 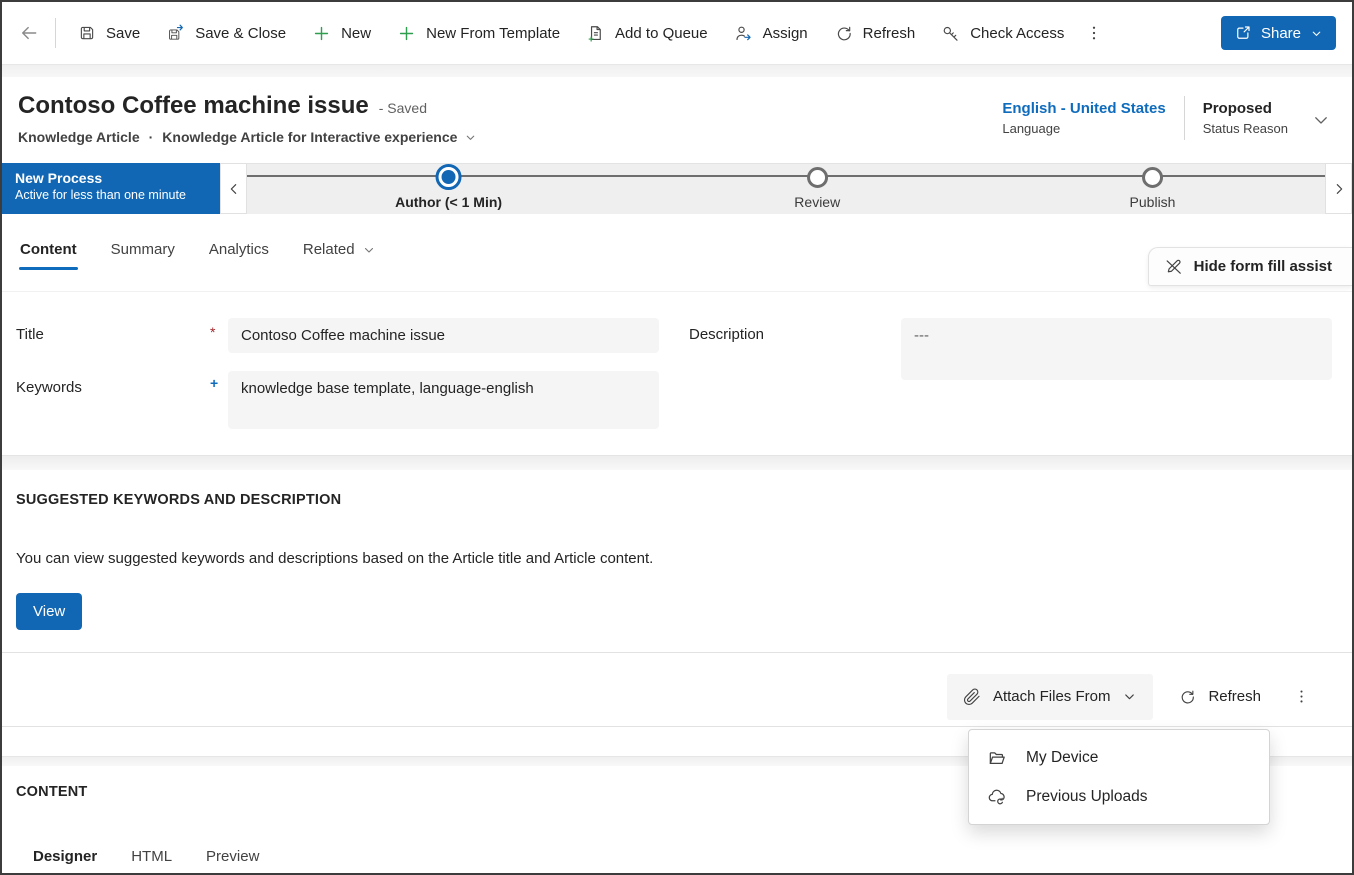 What do you see at coordinates (232, 856) in the screenshot?
I see `tab-preview: Preview` at bounding box center [232, 856].